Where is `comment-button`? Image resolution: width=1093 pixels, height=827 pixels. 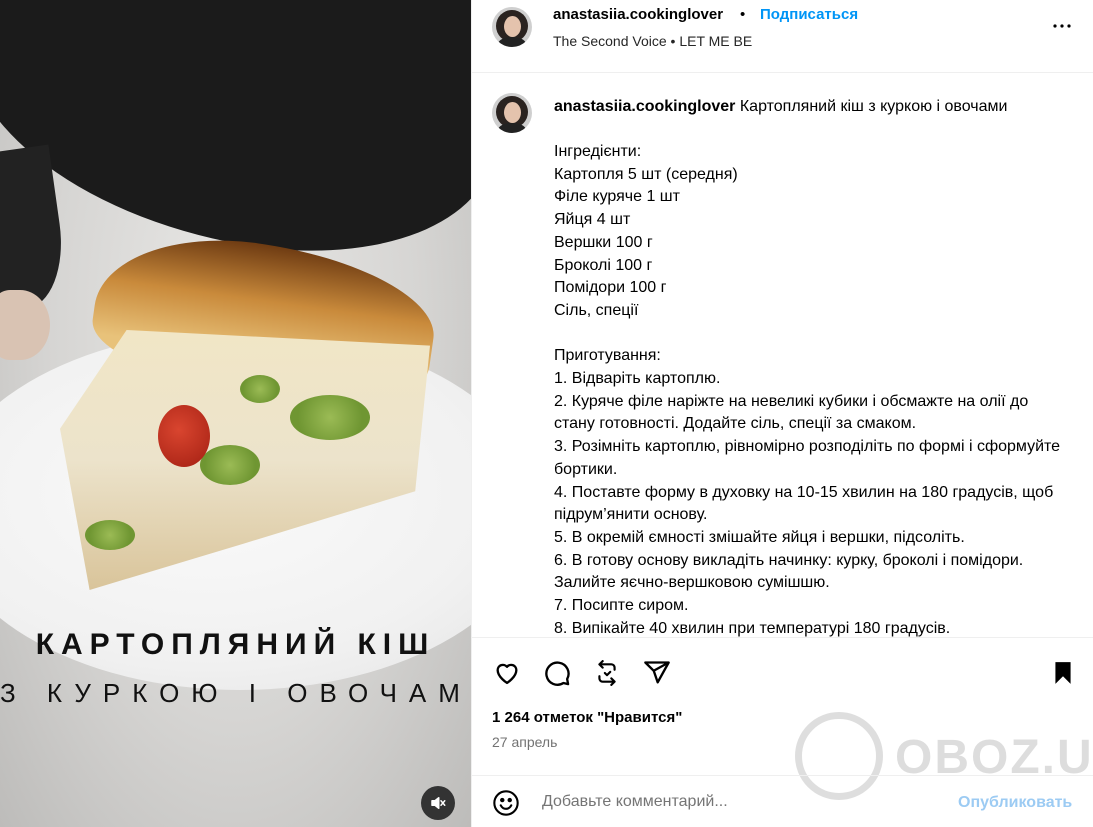 comment-button is located at coordinates (557, 673).